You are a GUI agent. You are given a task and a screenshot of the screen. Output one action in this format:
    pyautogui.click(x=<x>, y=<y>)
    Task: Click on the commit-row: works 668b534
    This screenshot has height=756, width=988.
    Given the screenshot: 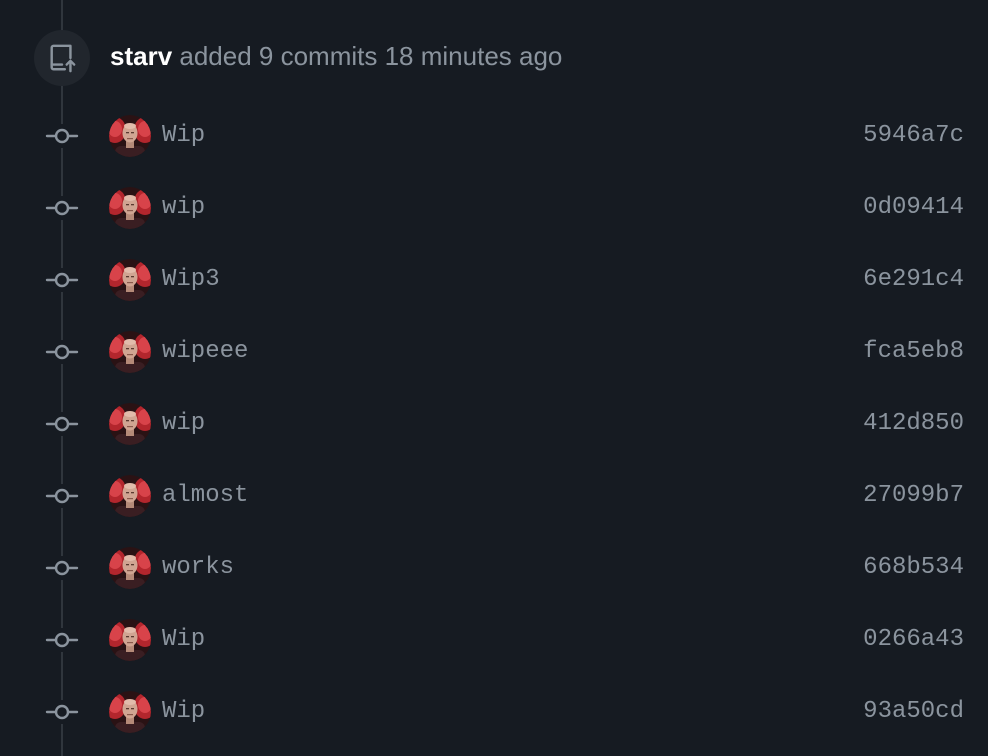 What is the action you would take?
    pyautogui.click(x=494, y=568)
    